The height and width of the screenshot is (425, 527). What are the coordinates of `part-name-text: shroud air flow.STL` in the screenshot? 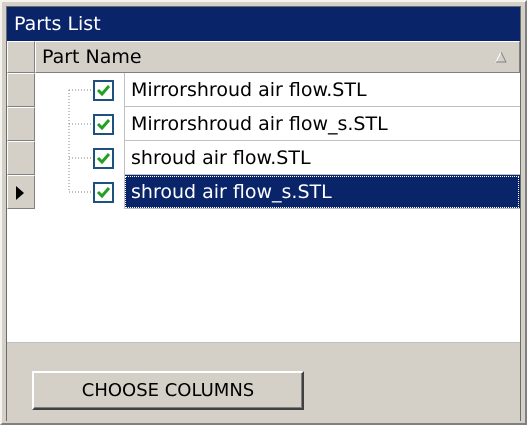 It's located at (221, 158).